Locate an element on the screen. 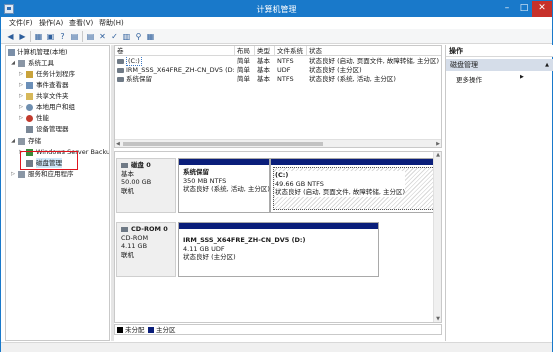 This screenshot has width=553, height=352. scroll-thumb is located at coordinates (223, 144).